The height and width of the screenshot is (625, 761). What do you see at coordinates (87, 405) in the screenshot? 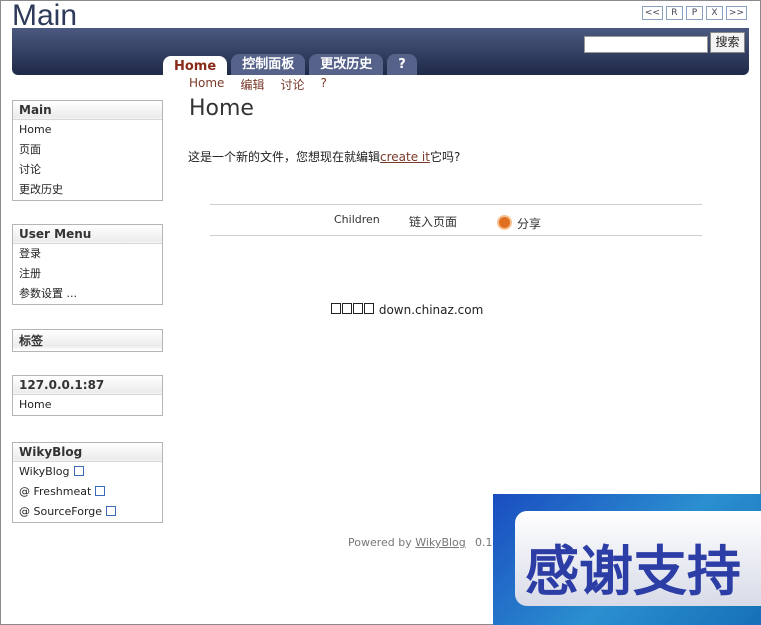
I see `sidebar-item-host-home: Home` at bounding box center [87, 405].